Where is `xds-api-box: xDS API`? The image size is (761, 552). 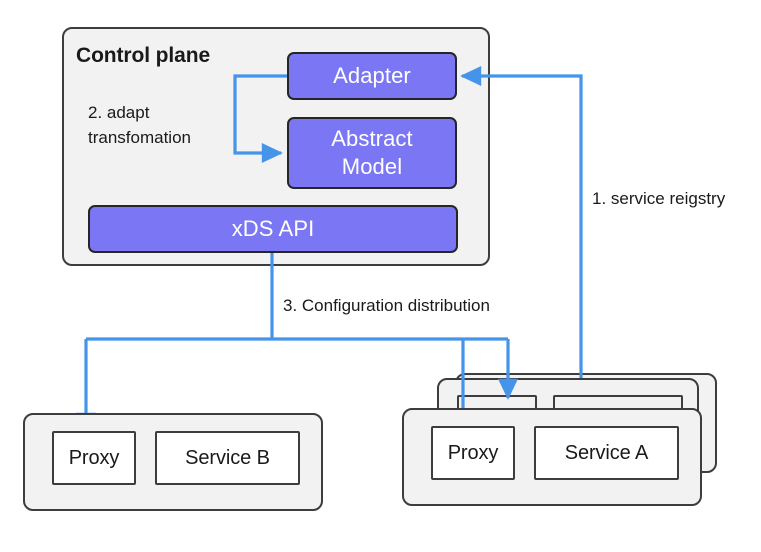 xds-api-box: xDS API is located at coordinates (273, 229).